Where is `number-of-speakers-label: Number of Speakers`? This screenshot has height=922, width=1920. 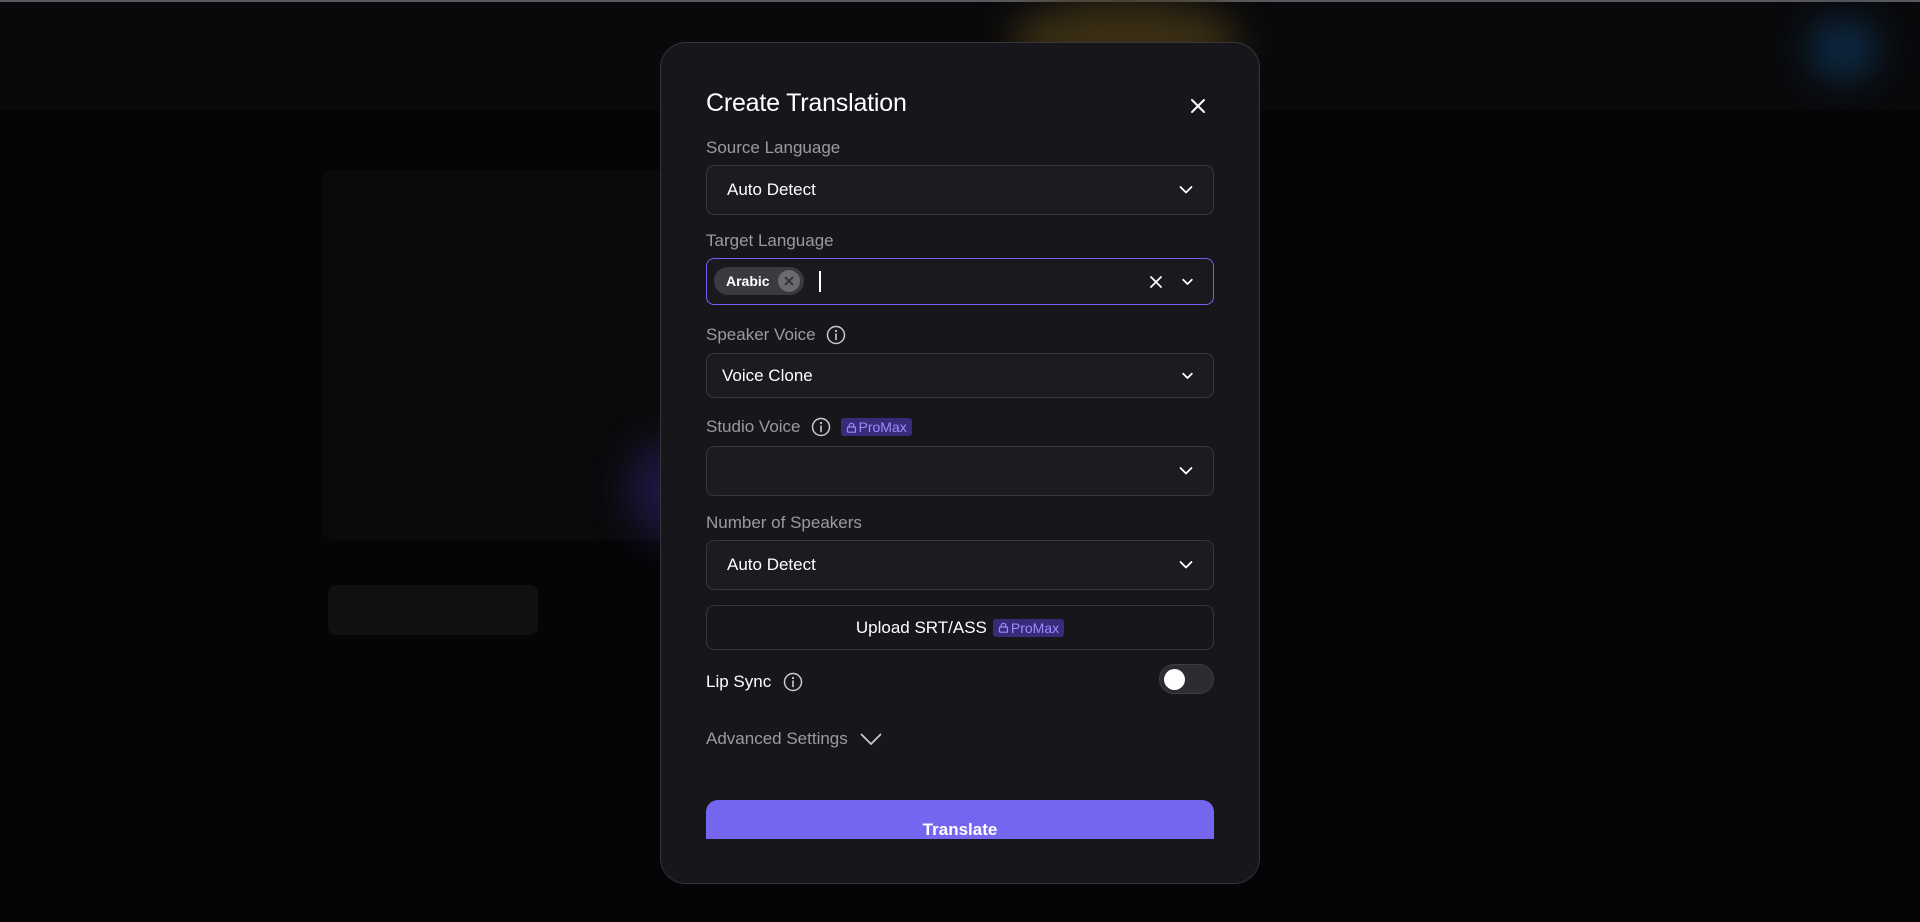 number-of-speakers-label: Number of Speakers is located at coordinates (784, 523).